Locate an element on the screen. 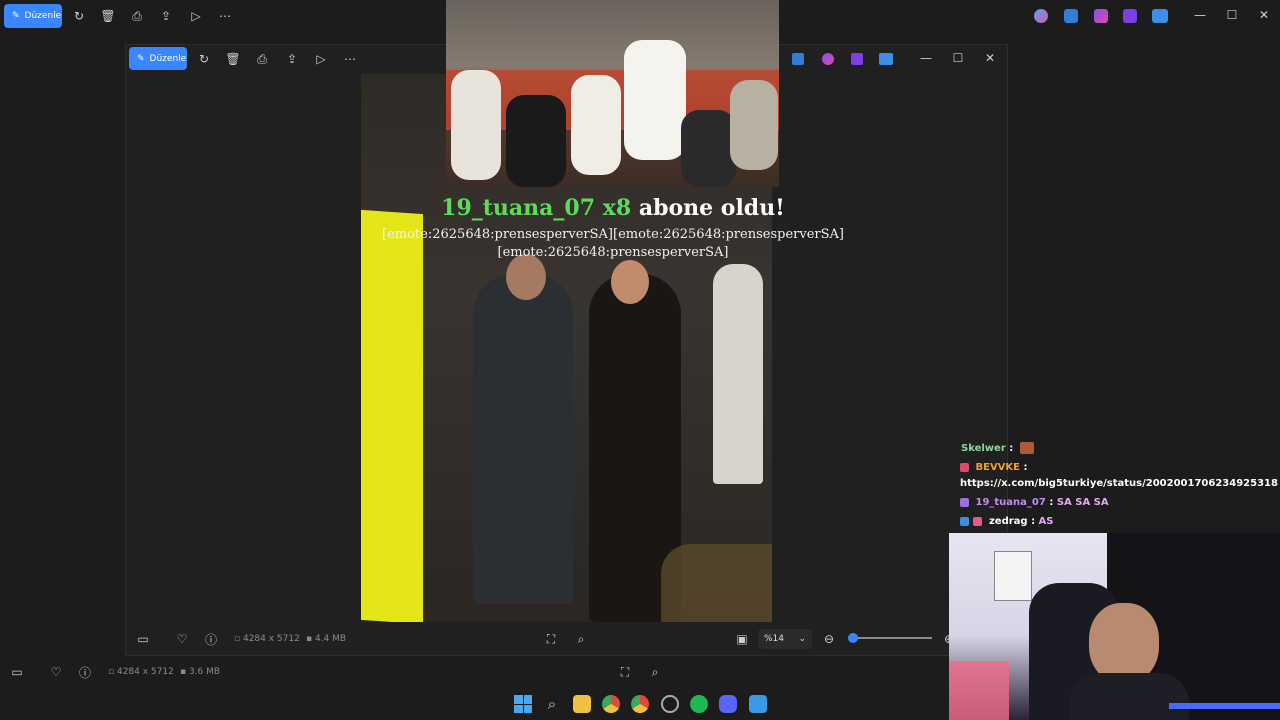 This screenshot has width=1280, height=720. streamer-webcam is located at coordinates (1114, 626).